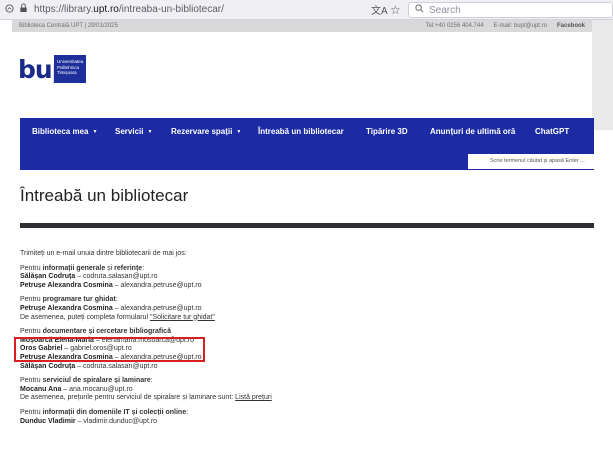 Image resolution: width=613 pixels, height=460 pixels. Describe the element at coordinates (64, 132) in the screenshot. I see `nav-item-biblioteca-mea: Biblioteca mea ▼` at that location.